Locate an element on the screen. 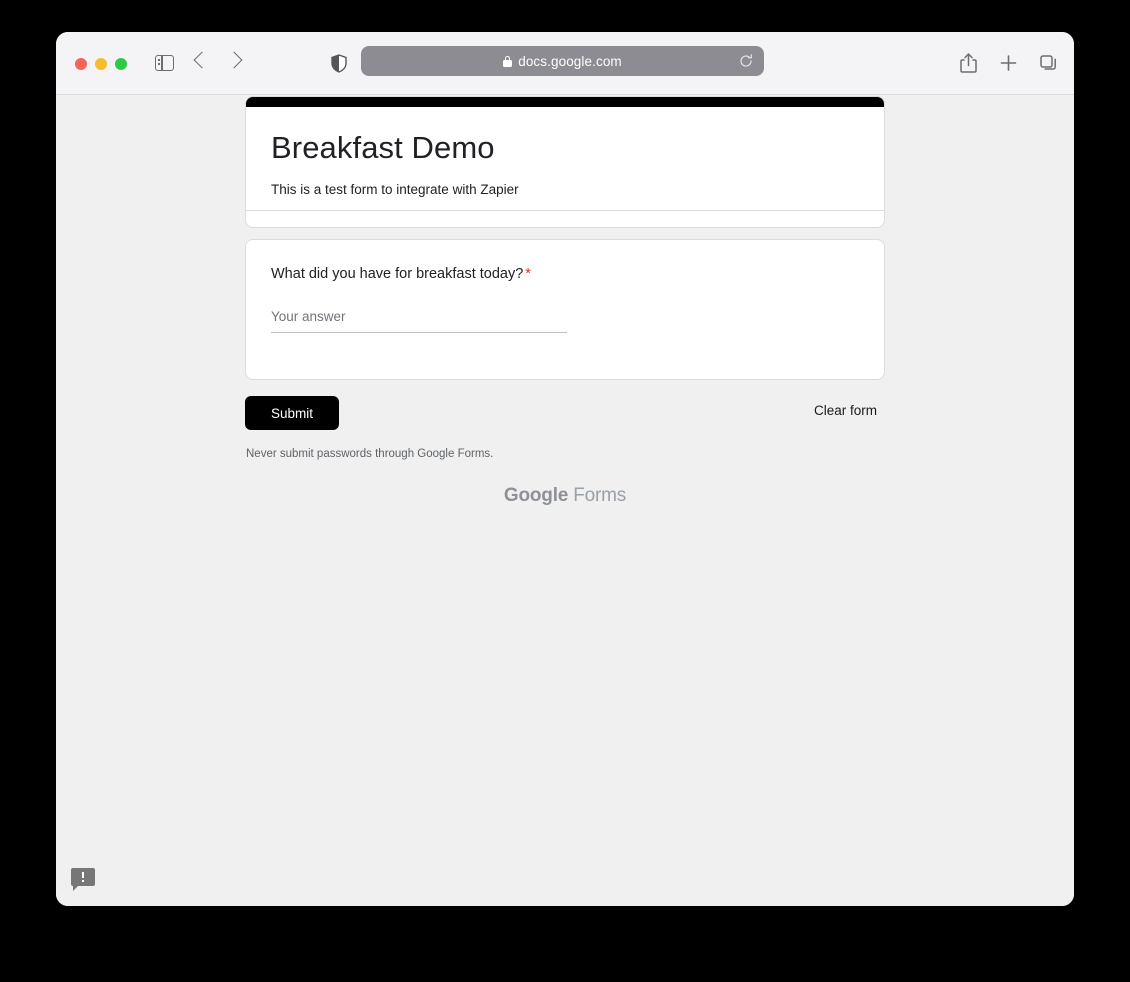 The width and height of the screenshot is (1130, 982). minimize-window-button is located at coordinates (101, 64).